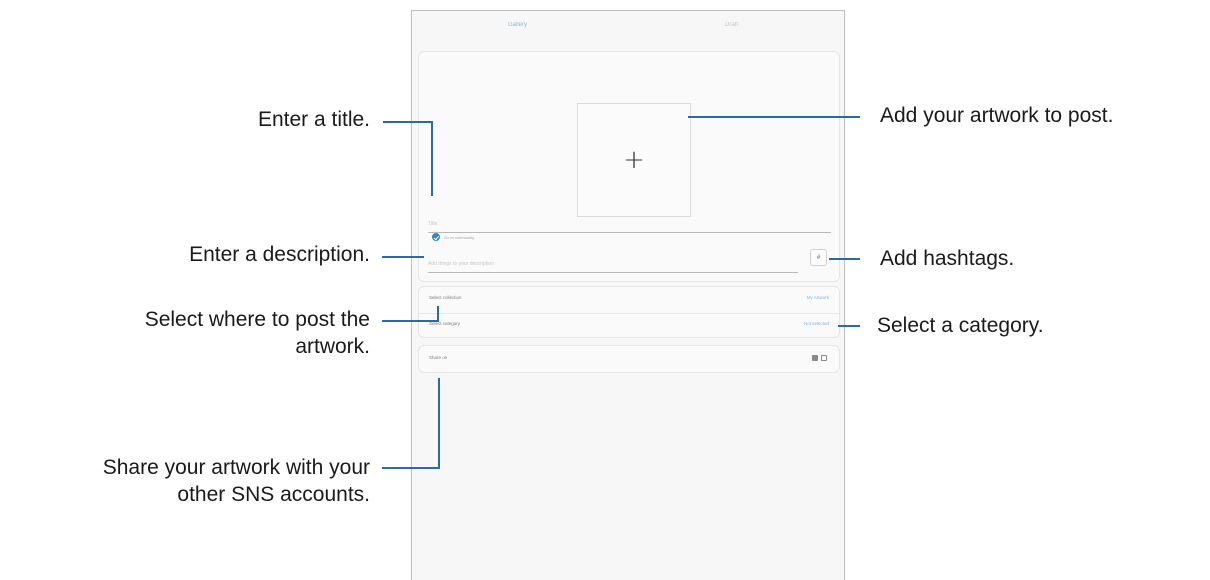 Image resolution: width=1210 pixels, height=580 pixels. What do you see at coordinates (629, 300) in the screenshot?
I see `select-collection-row: Select collection My Artwork` at bounding box center [629, 300].